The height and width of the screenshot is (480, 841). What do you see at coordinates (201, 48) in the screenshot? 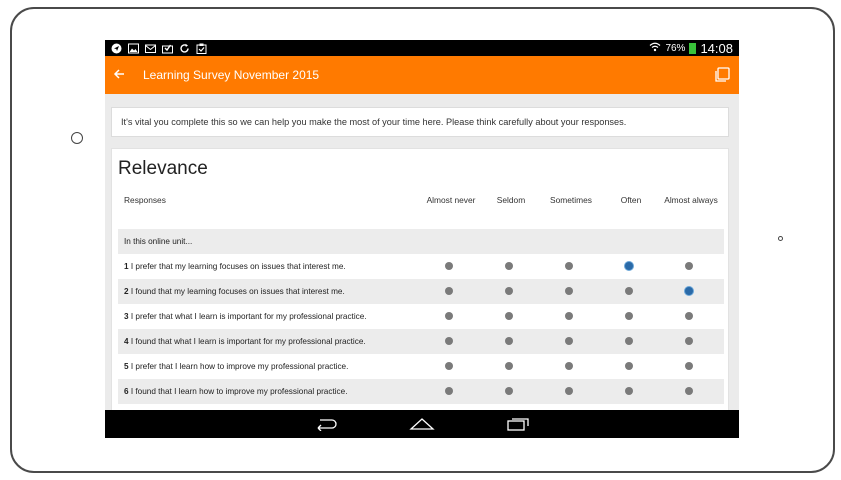
I see `clipboard-icon` at bounding box center [201, 48].